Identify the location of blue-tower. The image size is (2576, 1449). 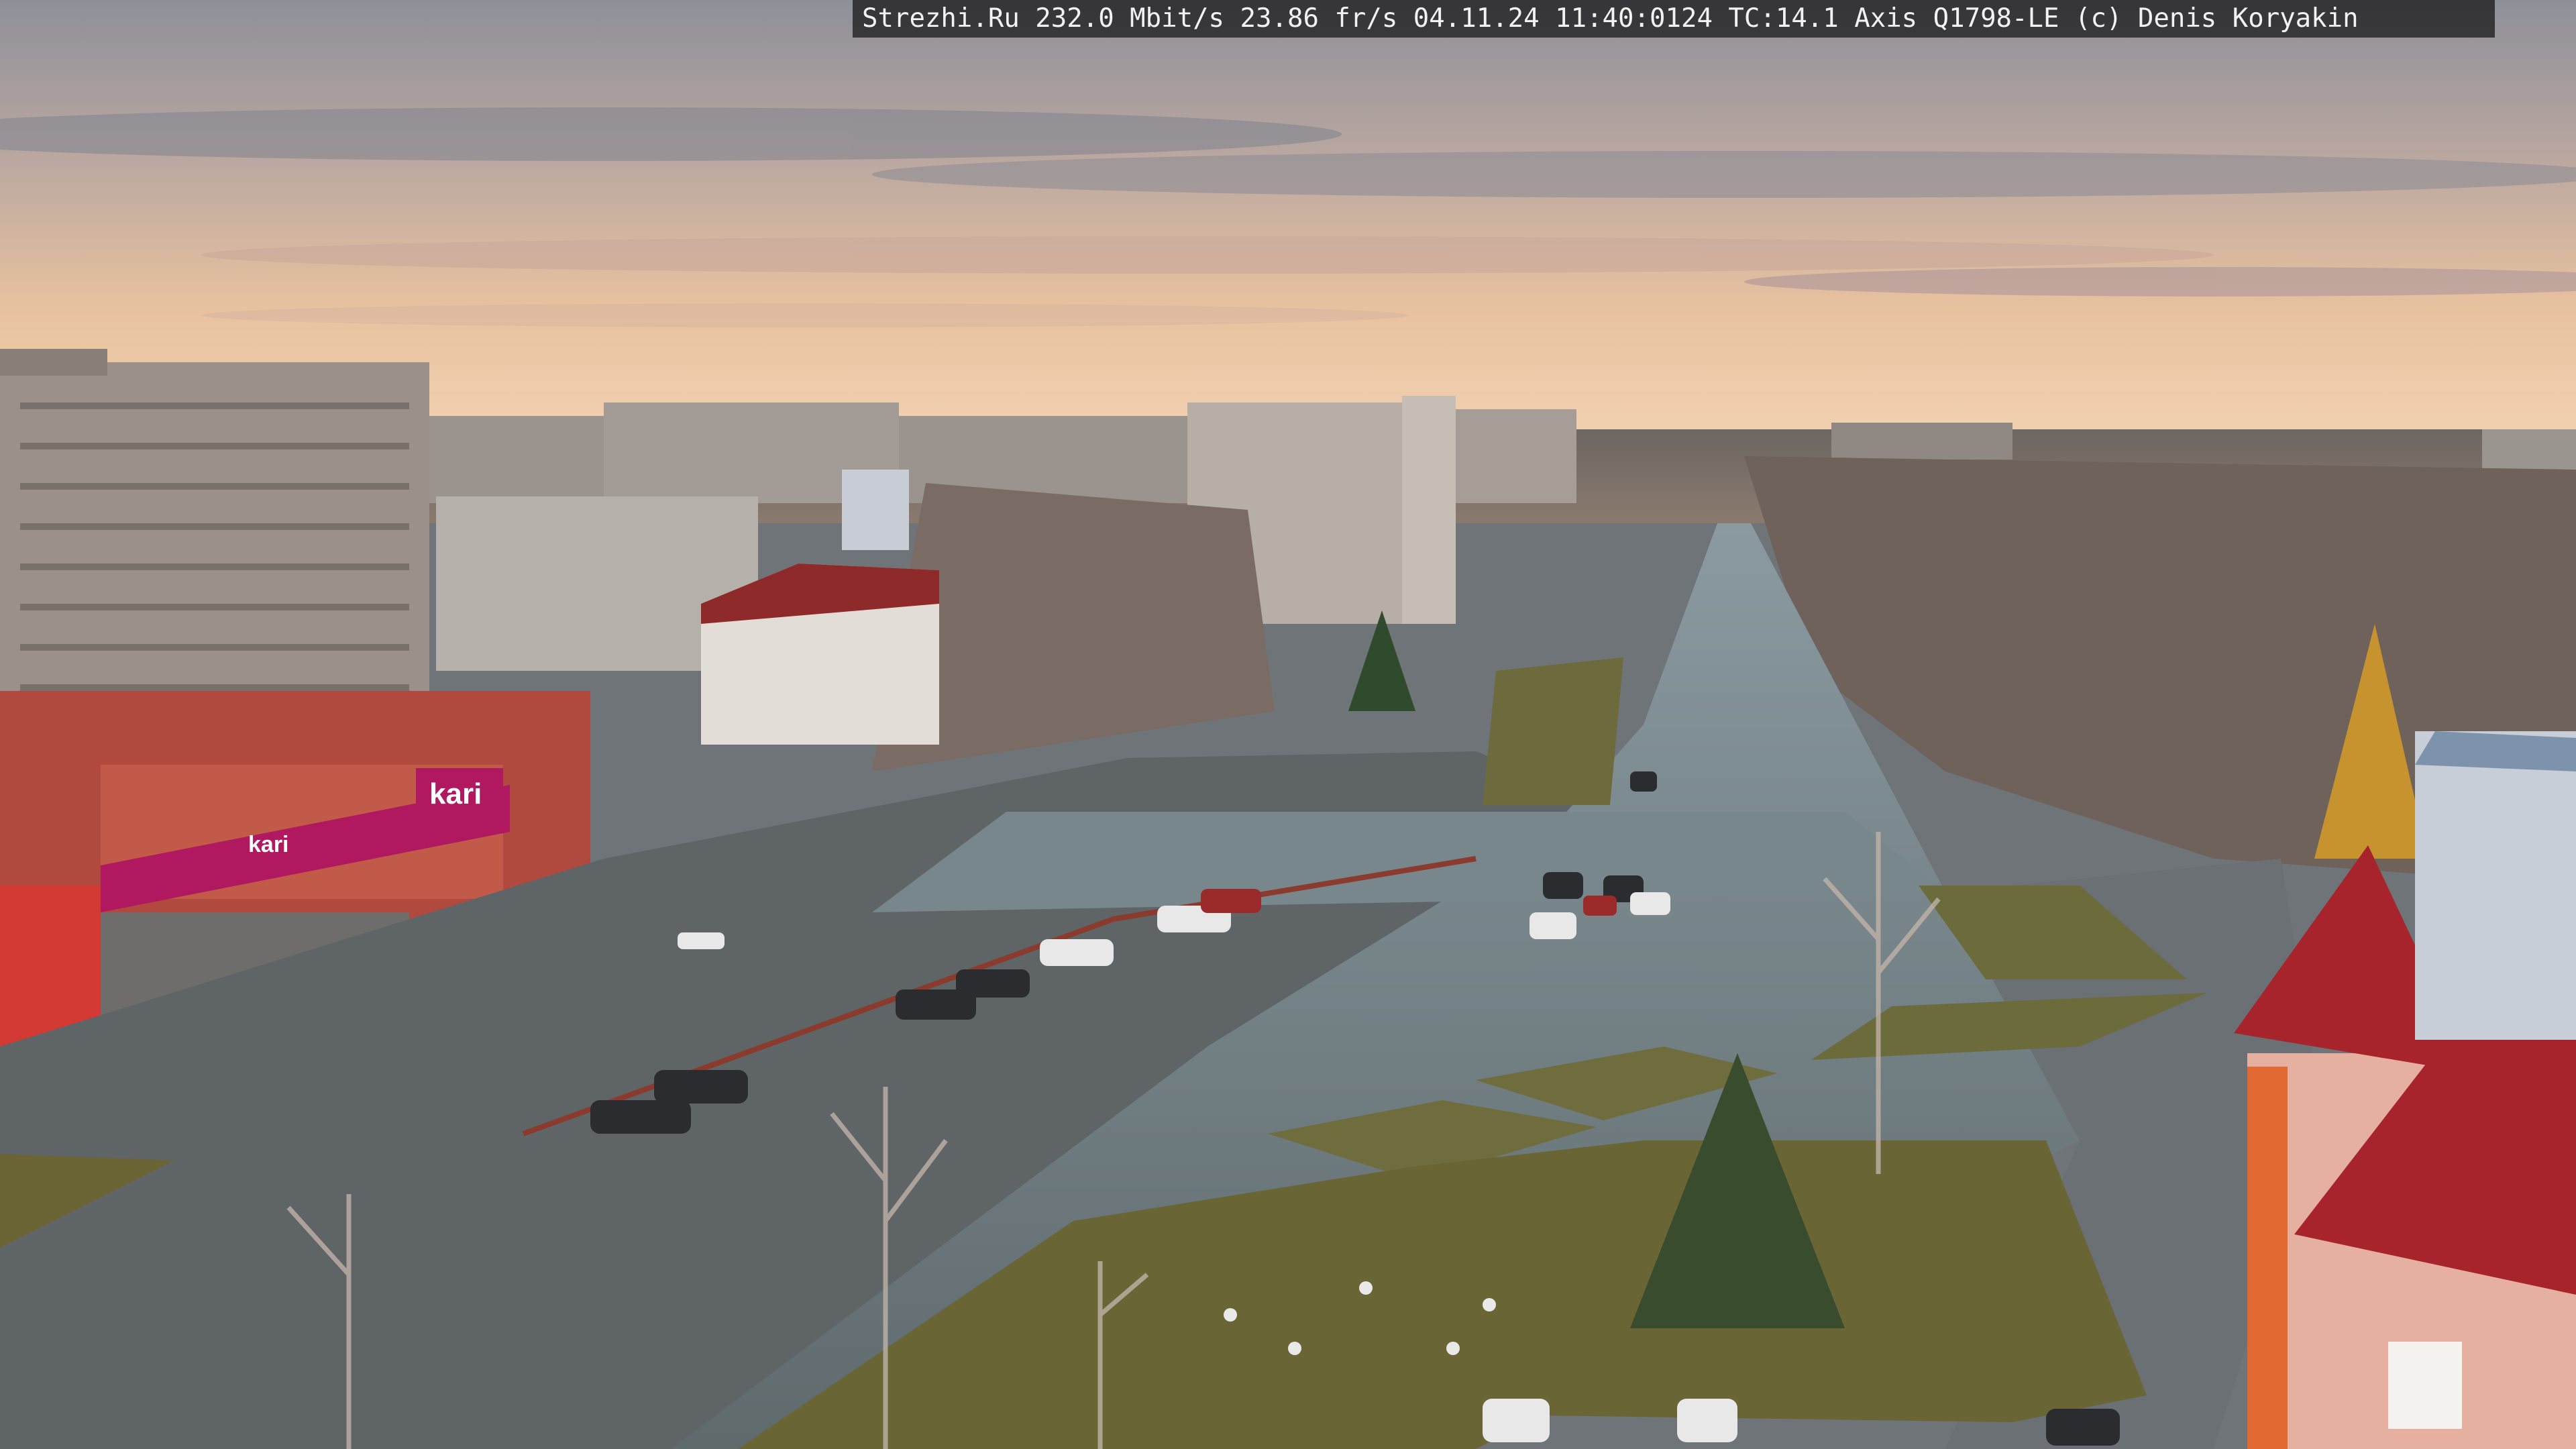
(875, 510).